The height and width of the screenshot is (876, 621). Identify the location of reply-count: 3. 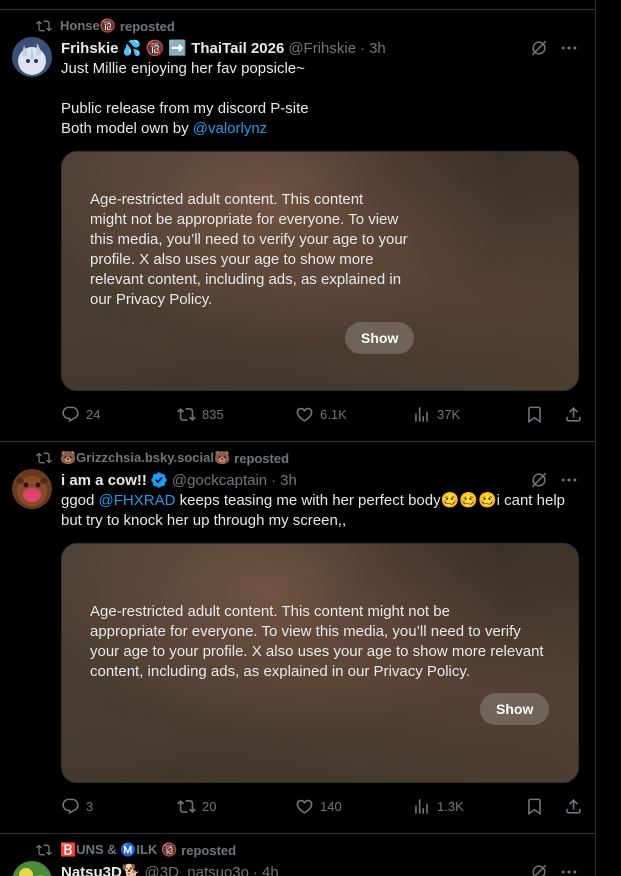
(90, 806).